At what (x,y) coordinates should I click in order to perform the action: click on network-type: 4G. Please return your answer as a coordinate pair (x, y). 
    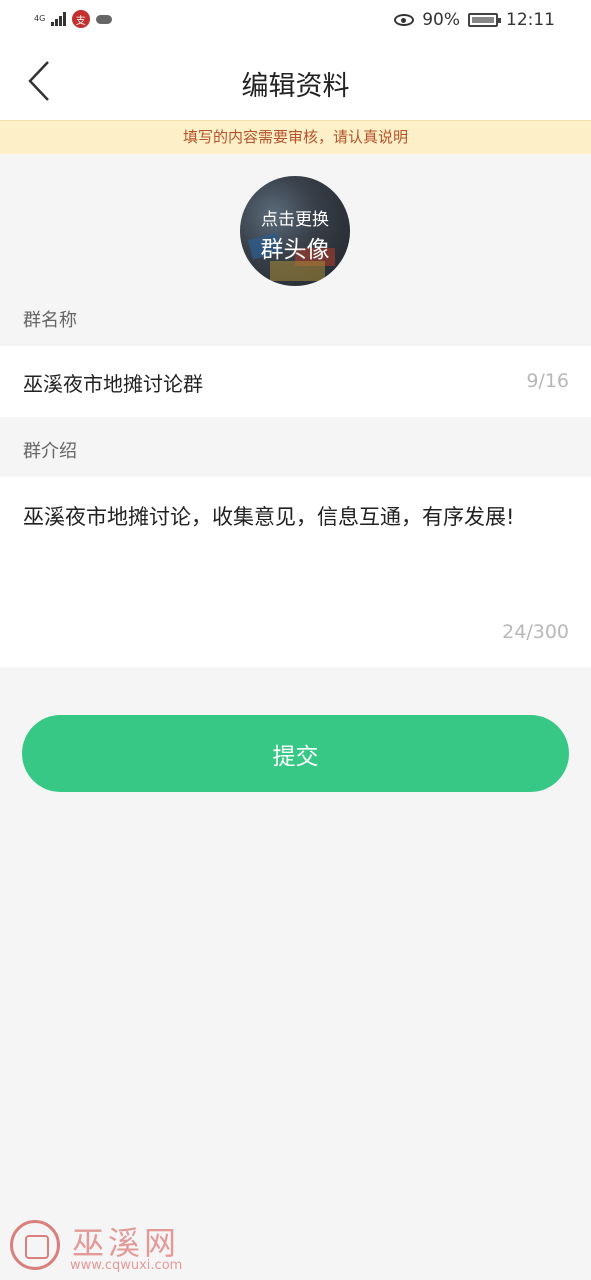
    Looking at the image, I should click on (40, 18).